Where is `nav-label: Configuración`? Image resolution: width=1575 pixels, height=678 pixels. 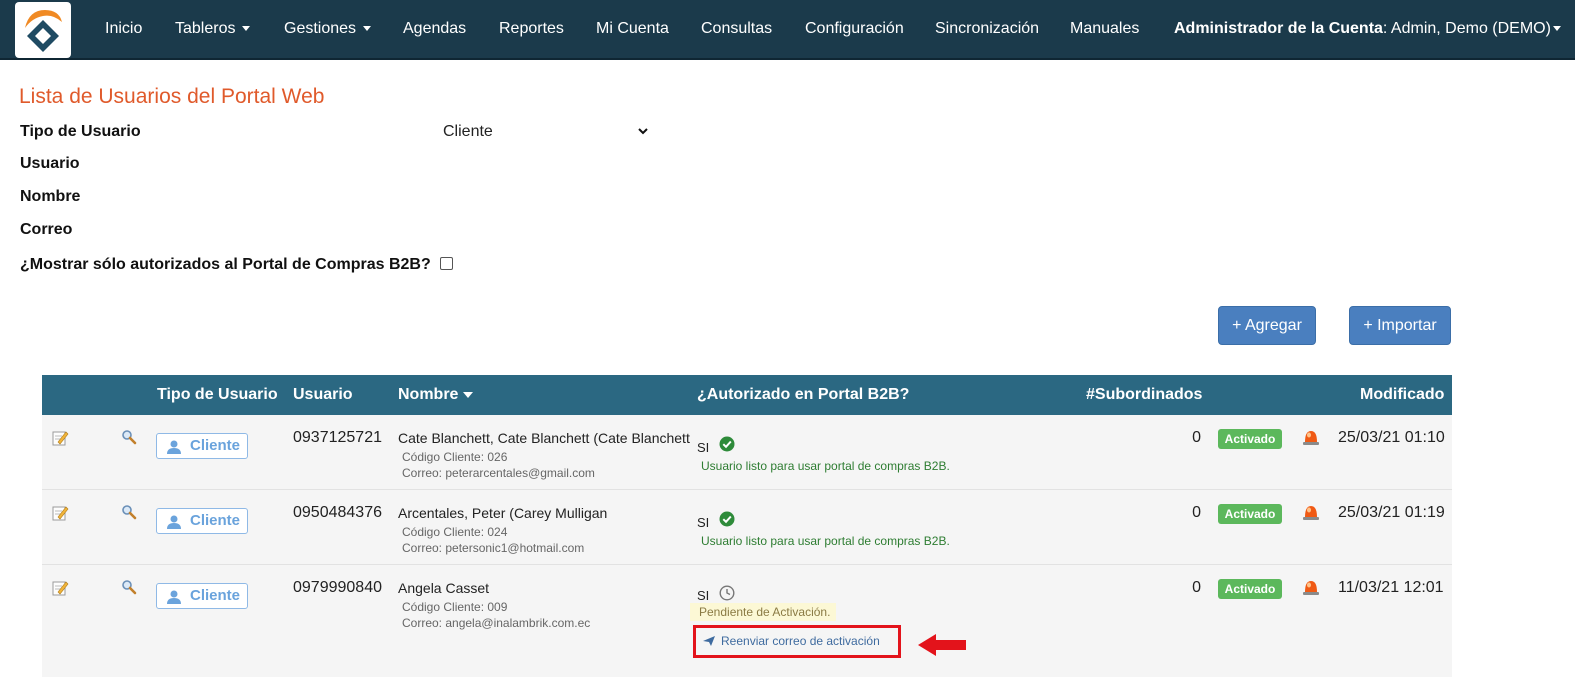
nav-label: Configuración is located at coordinates (854, 28).